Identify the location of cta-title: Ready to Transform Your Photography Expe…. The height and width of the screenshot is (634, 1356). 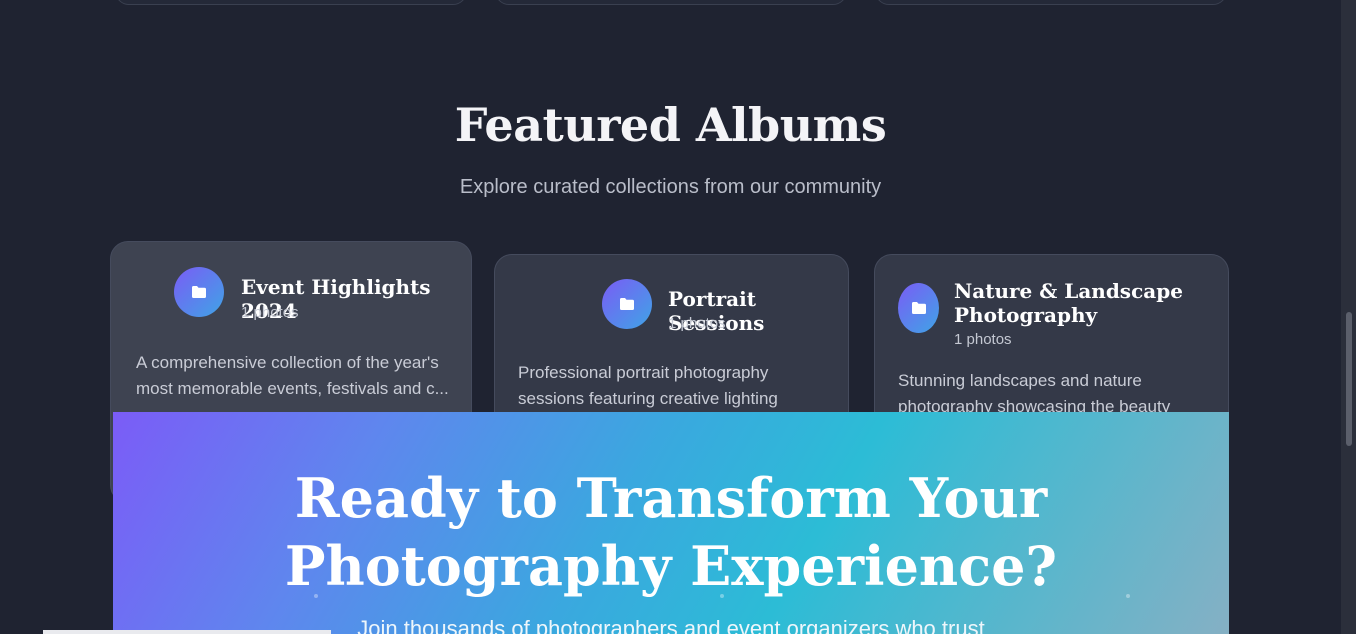
(671, 532).